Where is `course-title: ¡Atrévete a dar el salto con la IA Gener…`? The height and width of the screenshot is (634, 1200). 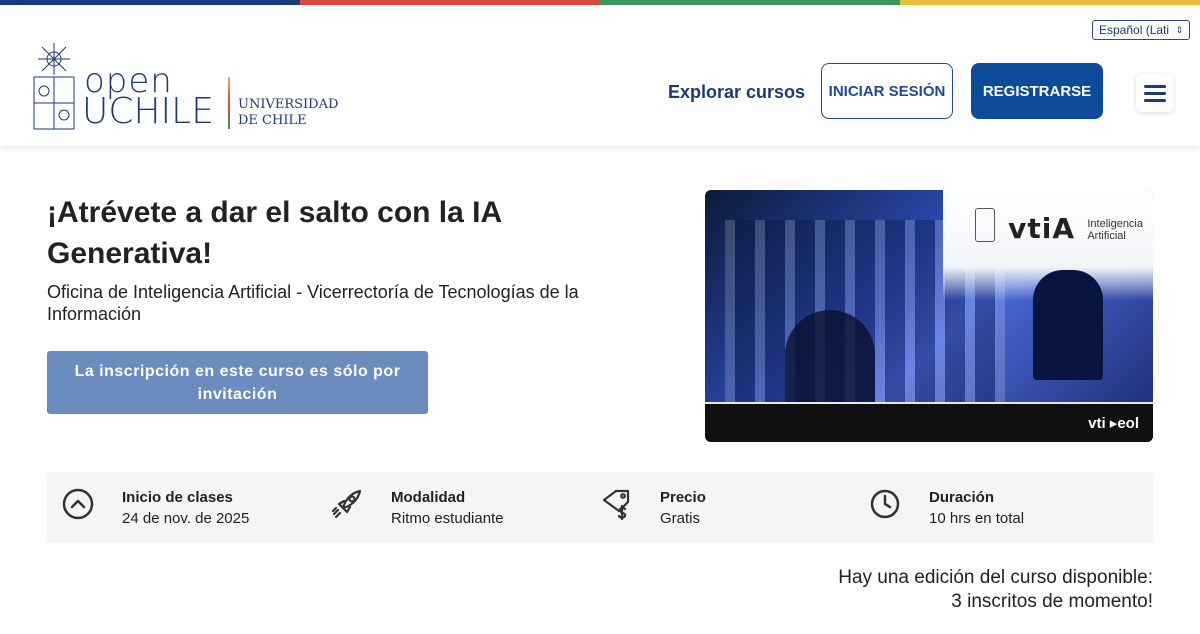
course-title: ¡Atrévete a dar el salto con la IA Gener… is located at coordinates (274, 233).